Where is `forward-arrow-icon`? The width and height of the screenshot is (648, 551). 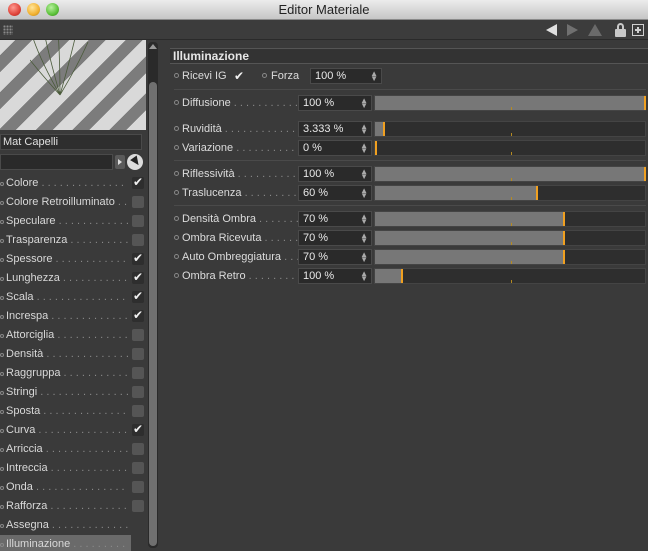
forward-arrow-icon is located at coordinates (572, 30).